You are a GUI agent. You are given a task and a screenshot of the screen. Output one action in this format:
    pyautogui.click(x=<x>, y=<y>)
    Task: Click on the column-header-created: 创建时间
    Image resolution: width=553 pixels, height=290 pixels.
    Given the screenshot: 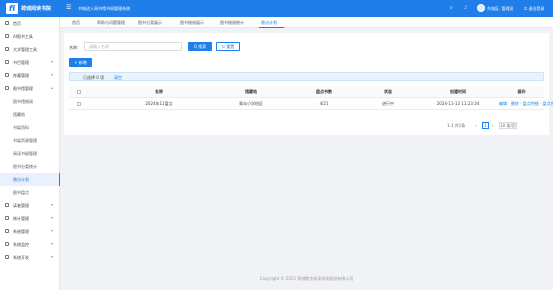 What is the action you would take?
    pyautogui.click(x=458, y=92)
    